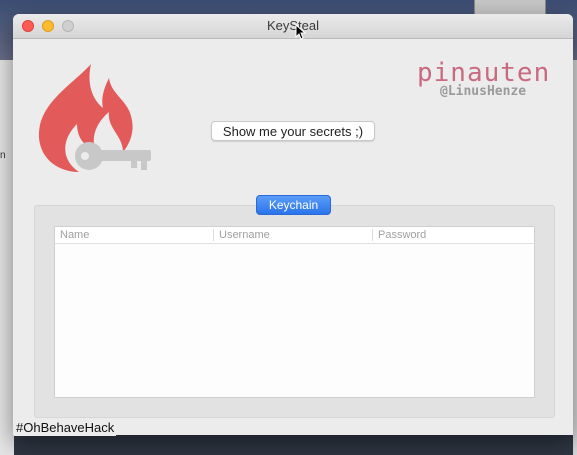  I want to click on background-window-edge: n, so click(7, 257).